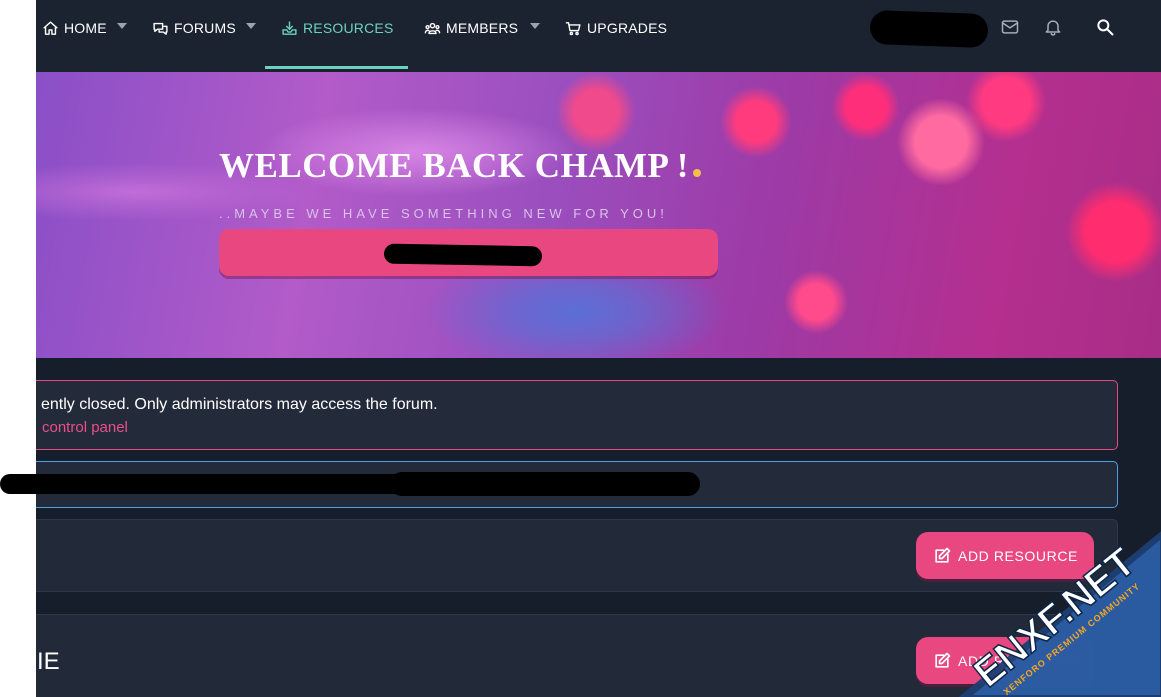 The height and width of the screenshot is (697, 1161). I want to click on nav-resources-label: RESOURCES, so click(348, 28).